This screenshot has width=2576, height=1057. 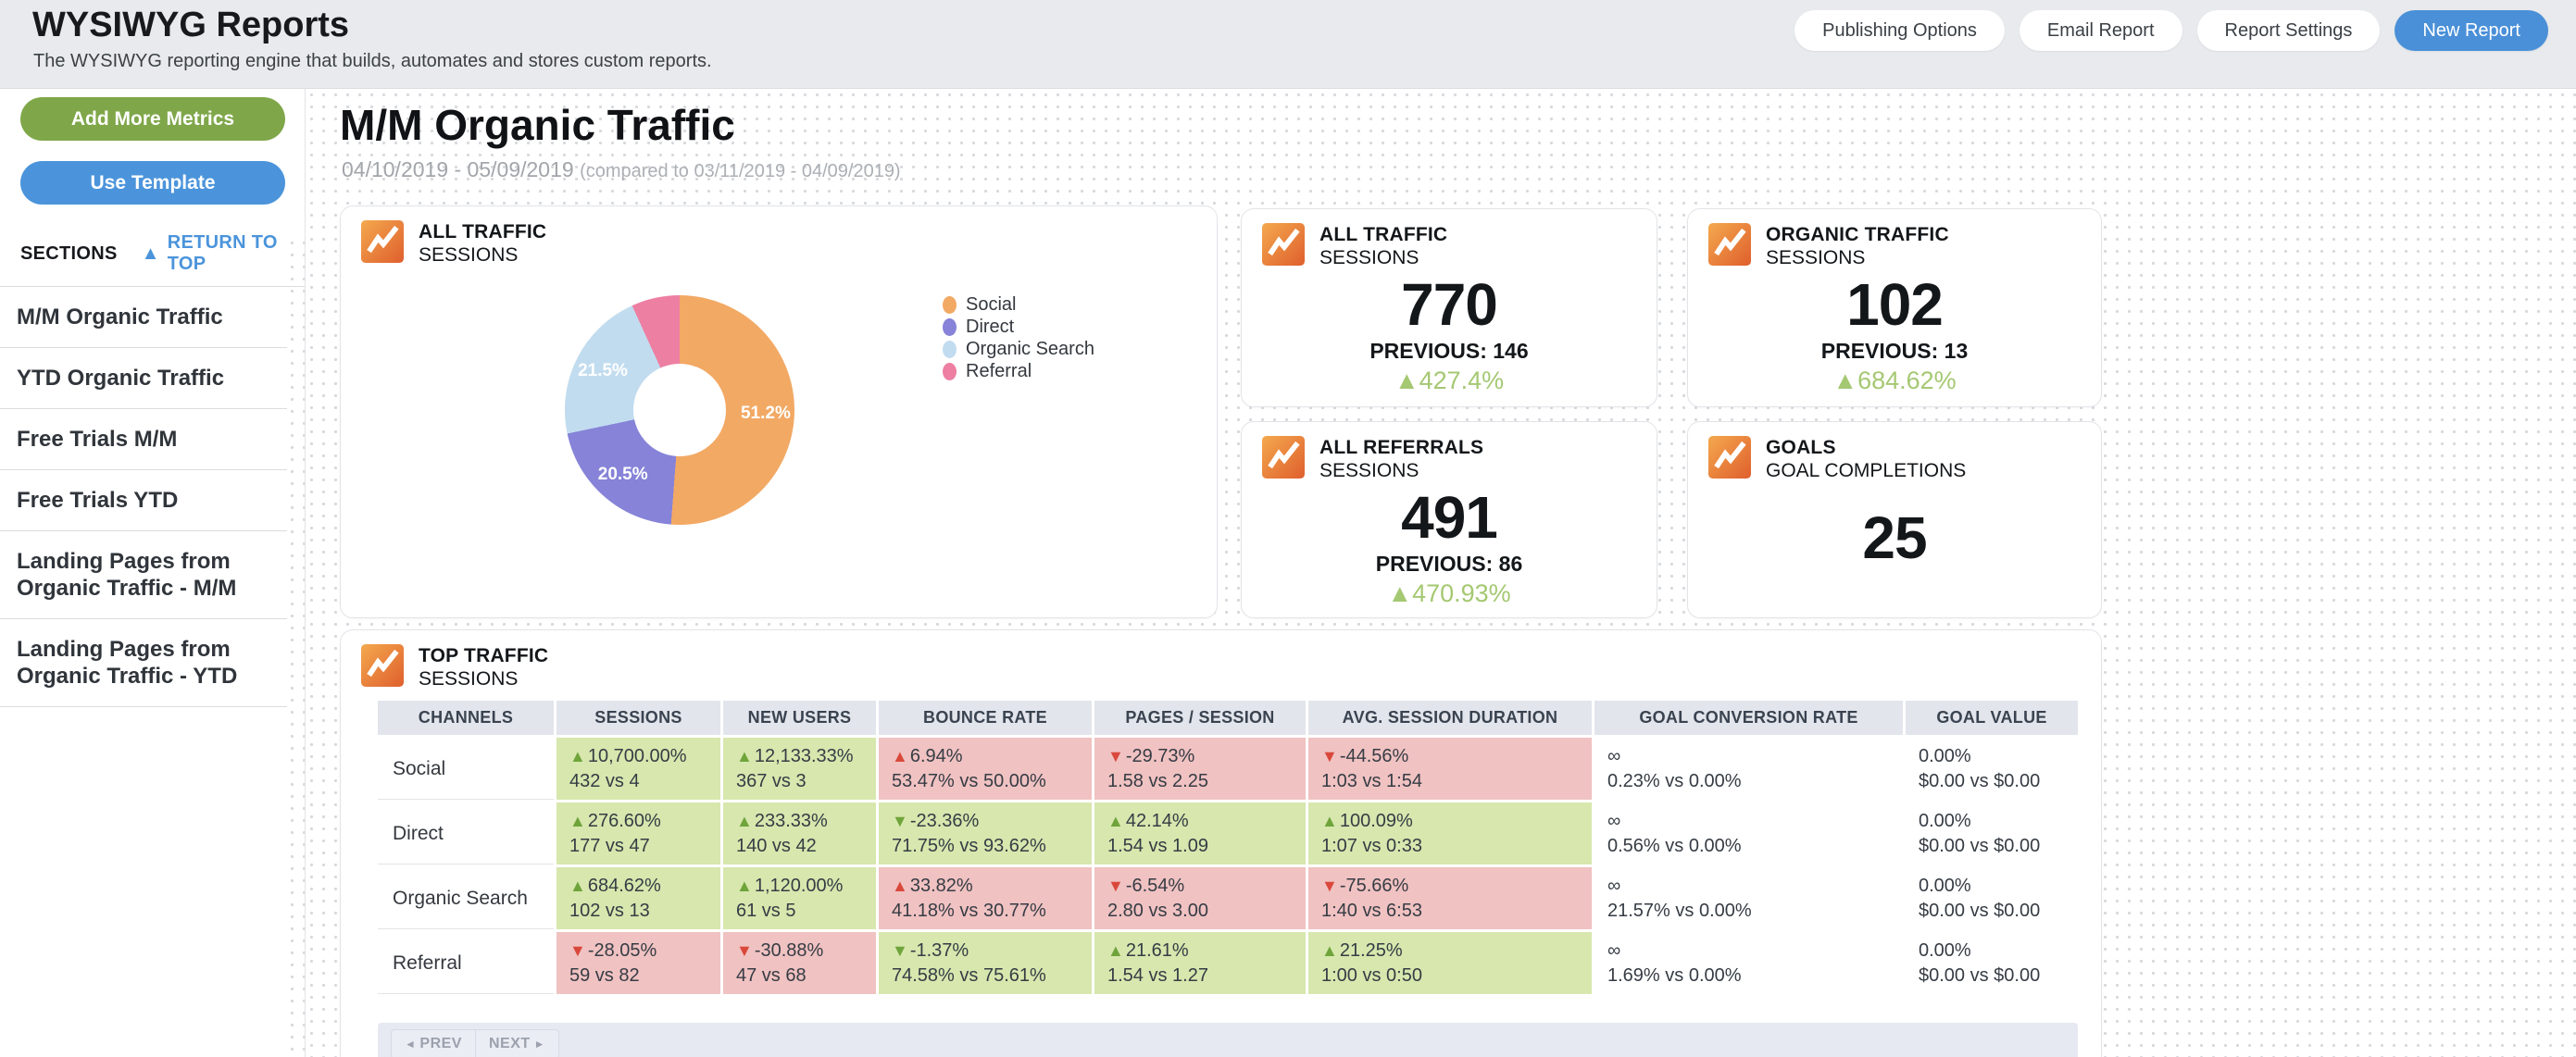 What do you see at coordinates (1157, 780) in the screenshot?
I see `comparison-values: 1.58 vs 2.25` at bounding box center [1157, 780].